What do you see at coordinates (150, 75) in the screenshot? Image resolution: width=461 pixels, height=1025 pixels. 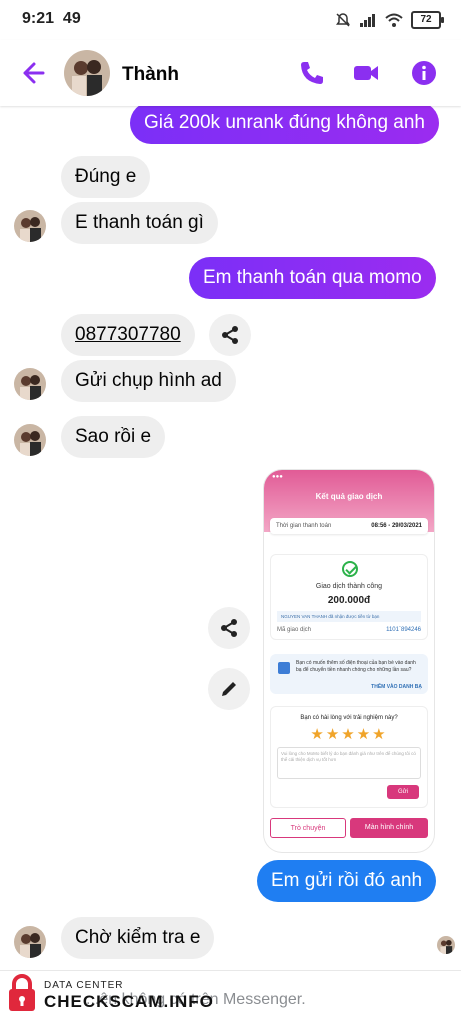 I see `contact-name: Thành` at bounding box center [150, 75].